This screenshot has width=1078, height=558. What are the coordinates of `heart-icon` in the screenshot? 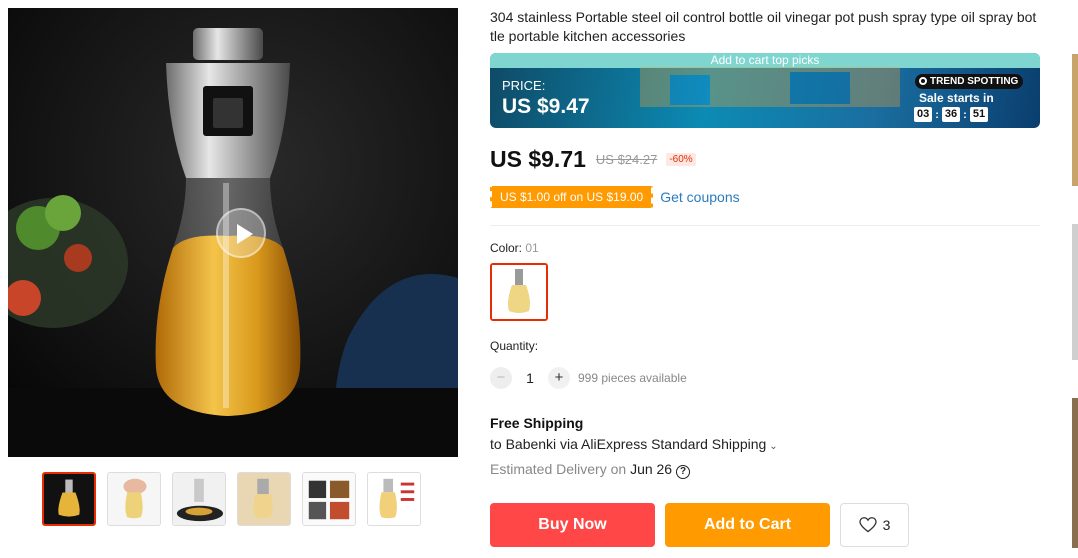 It's located at (867, 525).